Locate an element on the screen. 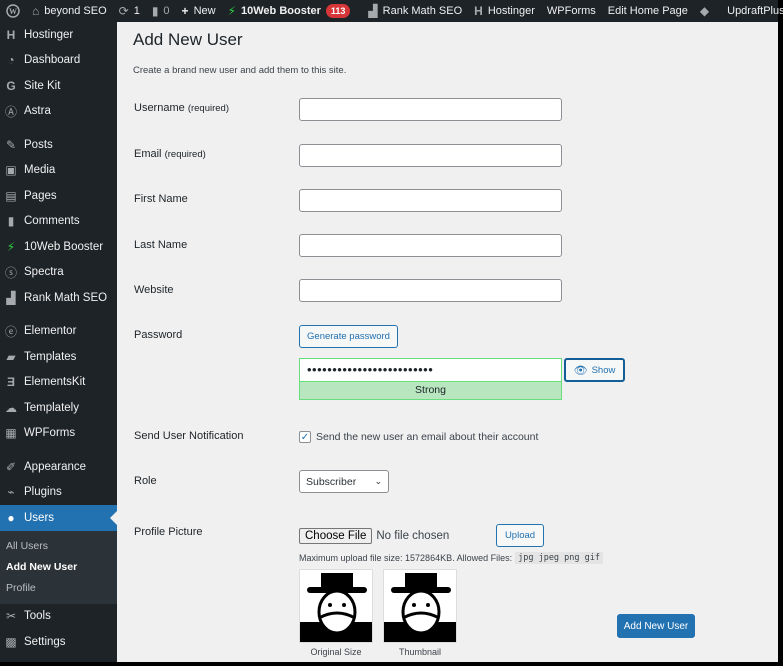 Image resolution: width=783 pixels, height=666 pixels. sidebar-item-posts: ✎ Posts is located at coordinates (58, 145).